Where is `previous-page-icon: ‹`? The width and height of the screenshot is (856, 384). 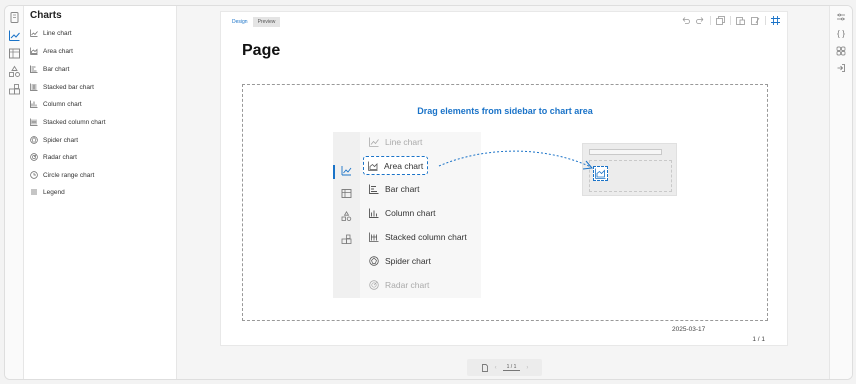
previous-page-icon: ‹ is located at coordinates (496, 368).